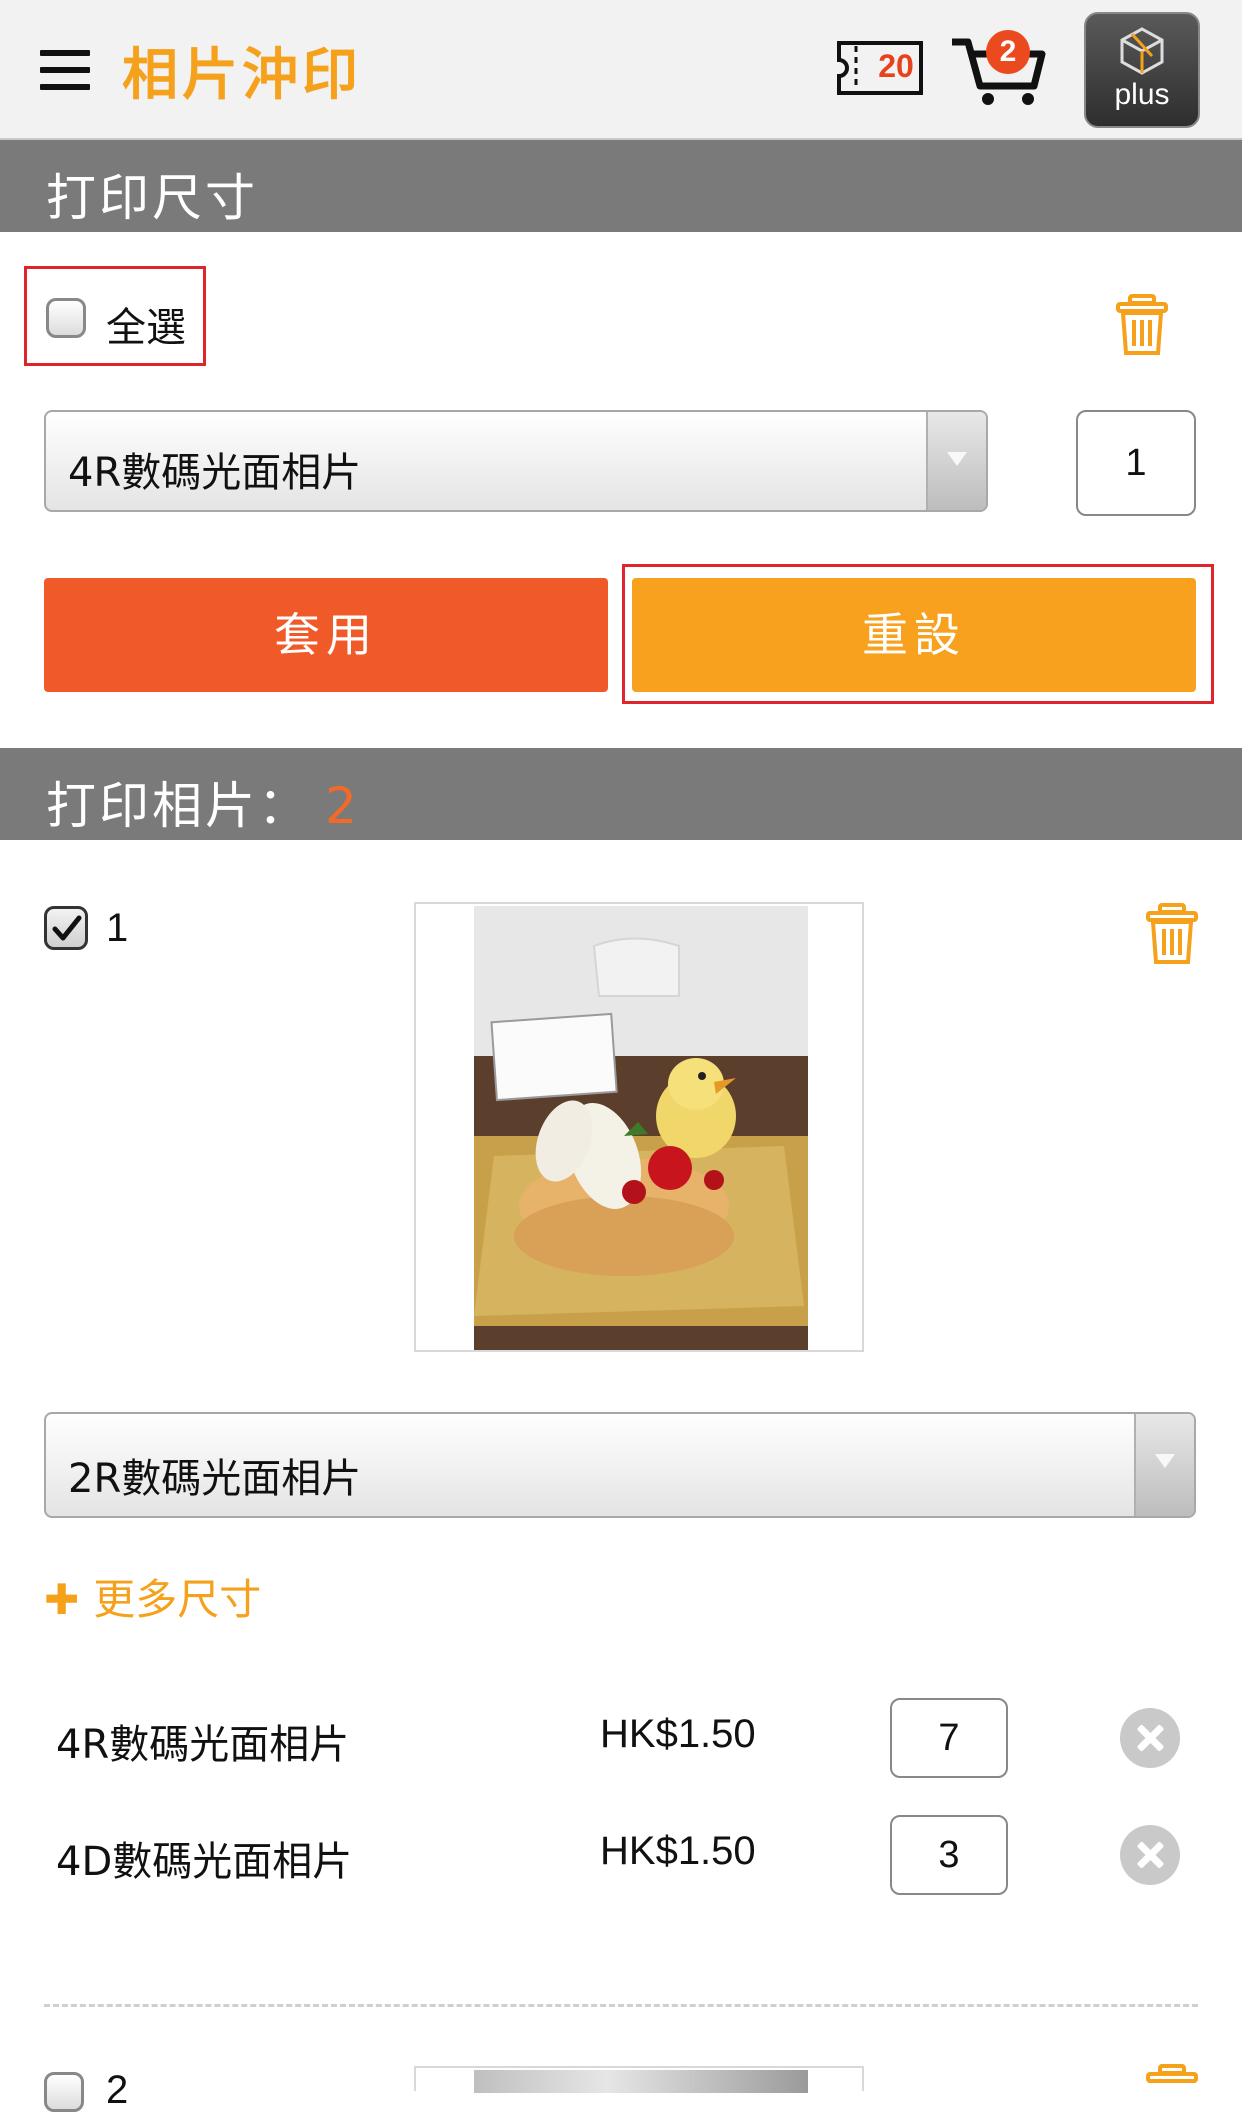  I want to click on more-sizes-link: ✚ 更多尺寸, so click(152, 1596).